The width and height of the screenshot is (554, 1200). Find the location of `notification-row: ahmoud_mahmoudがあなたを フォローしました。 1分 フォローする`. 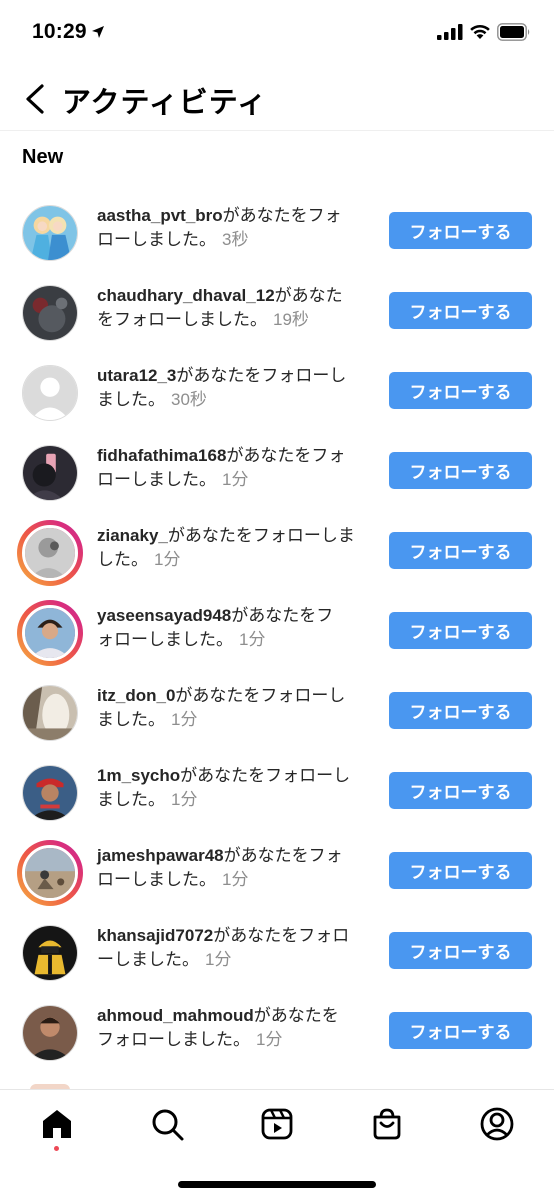

notification-row: ahmoud_mahmoudがあなたを フォローしました。 1分 フォローする is located at coordinates (277, 1030).